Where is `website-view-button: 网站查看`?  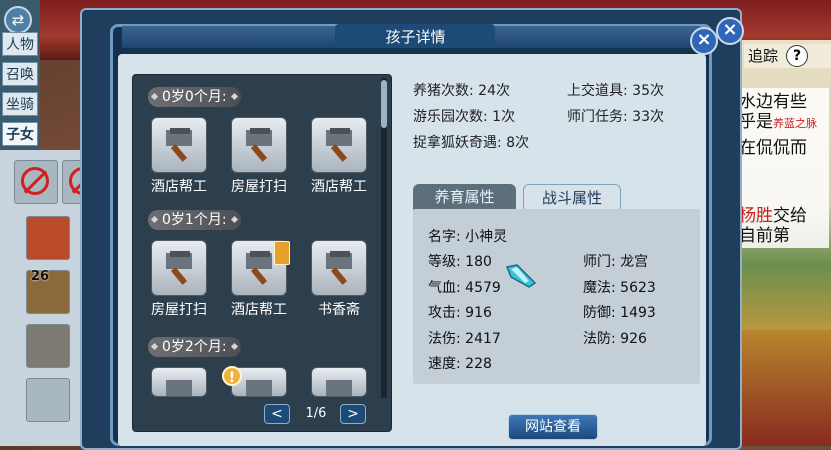 website-view-button: 网站查看 is located at coordinates (553, 427).